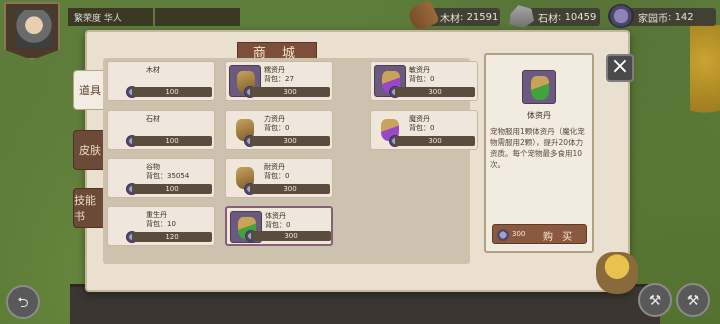 The image size is (720, 324). I want to click on item-card-naizi-pill: 耐资丹 背包：0 300, so click(279, 178).